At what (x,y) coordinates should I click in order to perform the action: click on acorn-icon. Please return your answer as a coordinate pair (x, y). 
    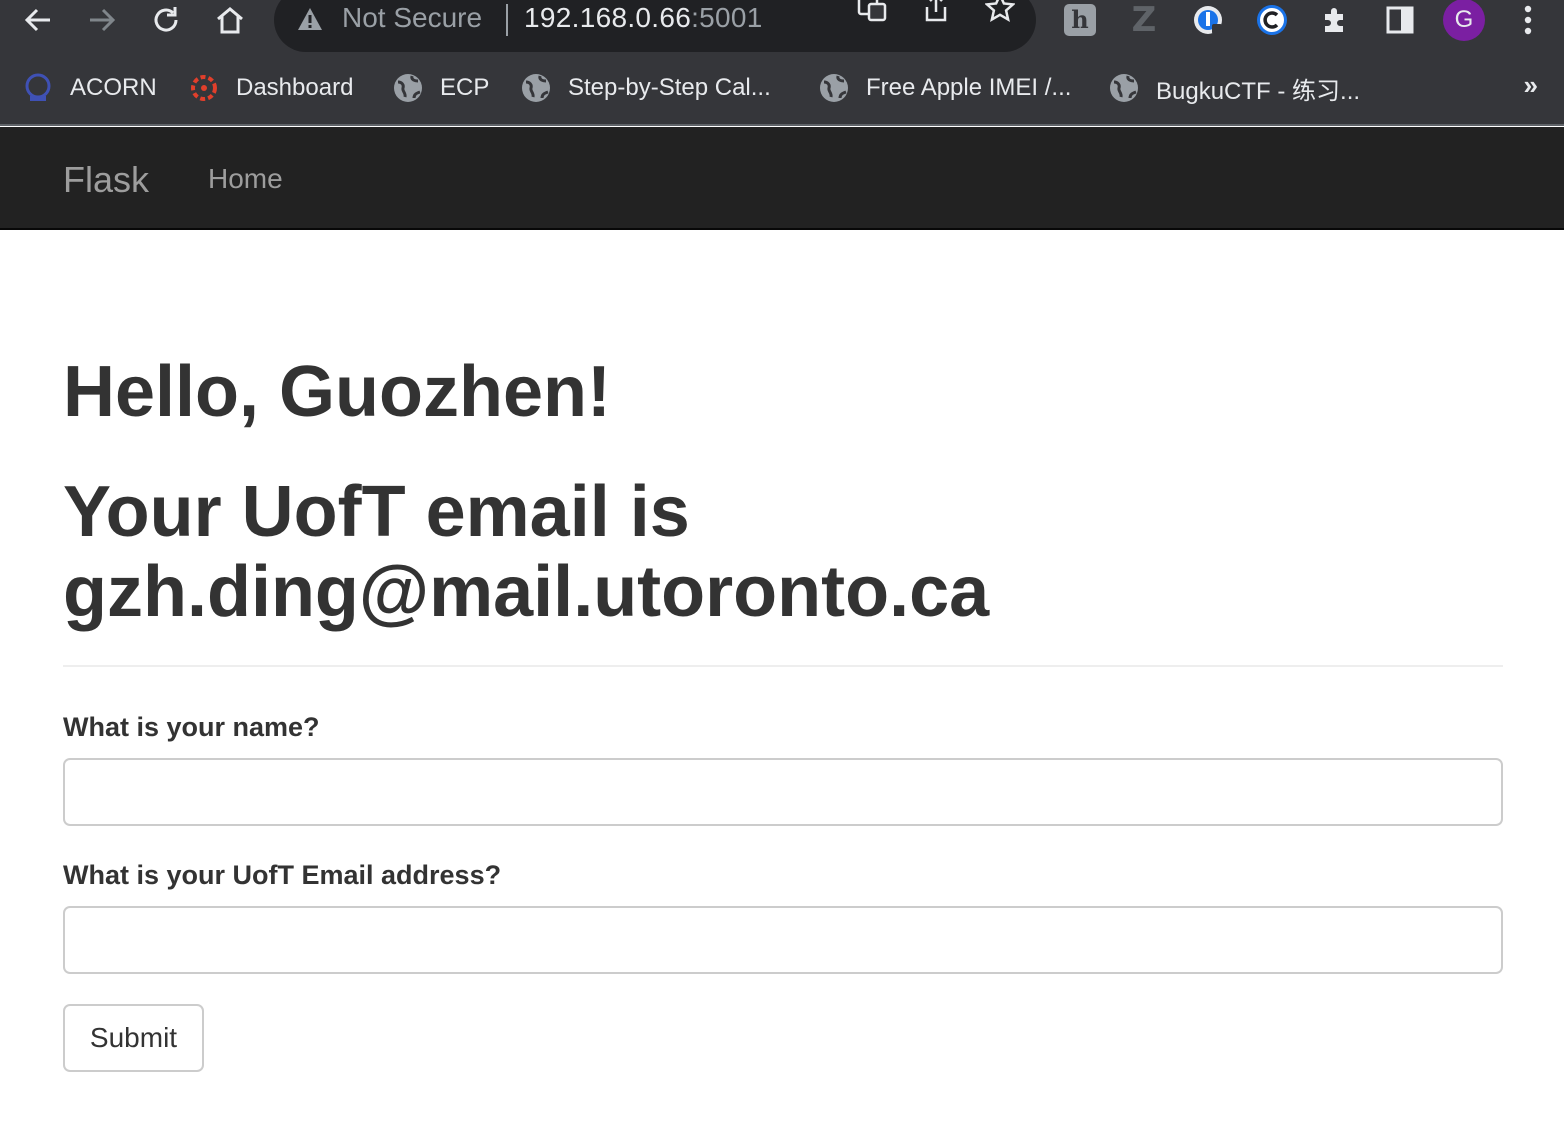
    Looking at the image, I should click on (38, 88).